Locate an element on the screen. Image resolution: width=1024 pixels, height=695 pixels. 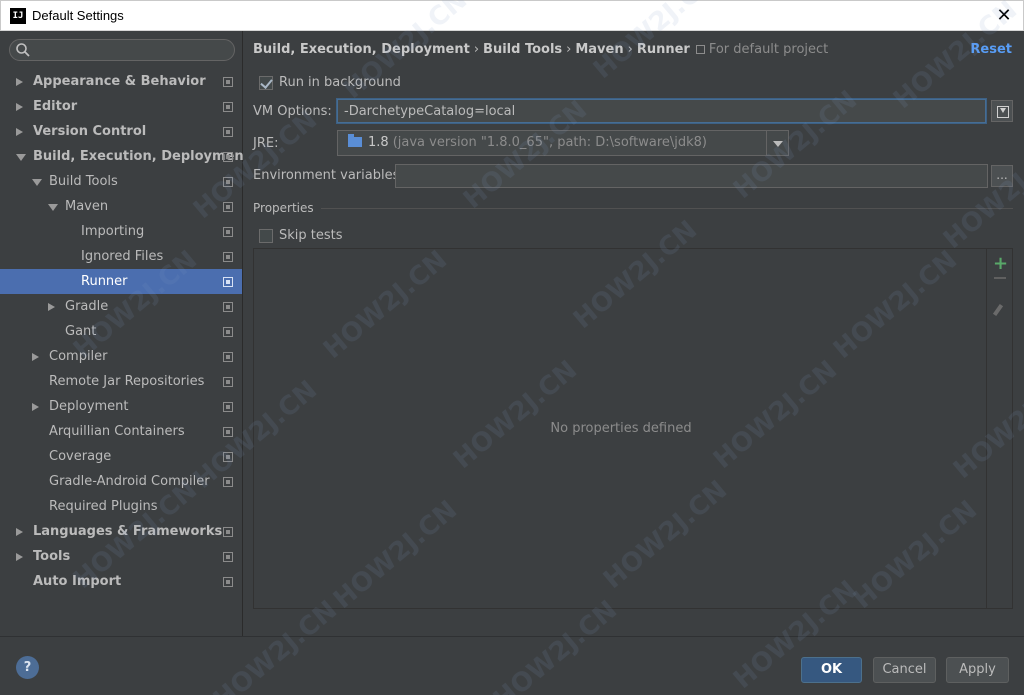
sidebar-item-compiler: Compiler is located at coordinates (121, 356).